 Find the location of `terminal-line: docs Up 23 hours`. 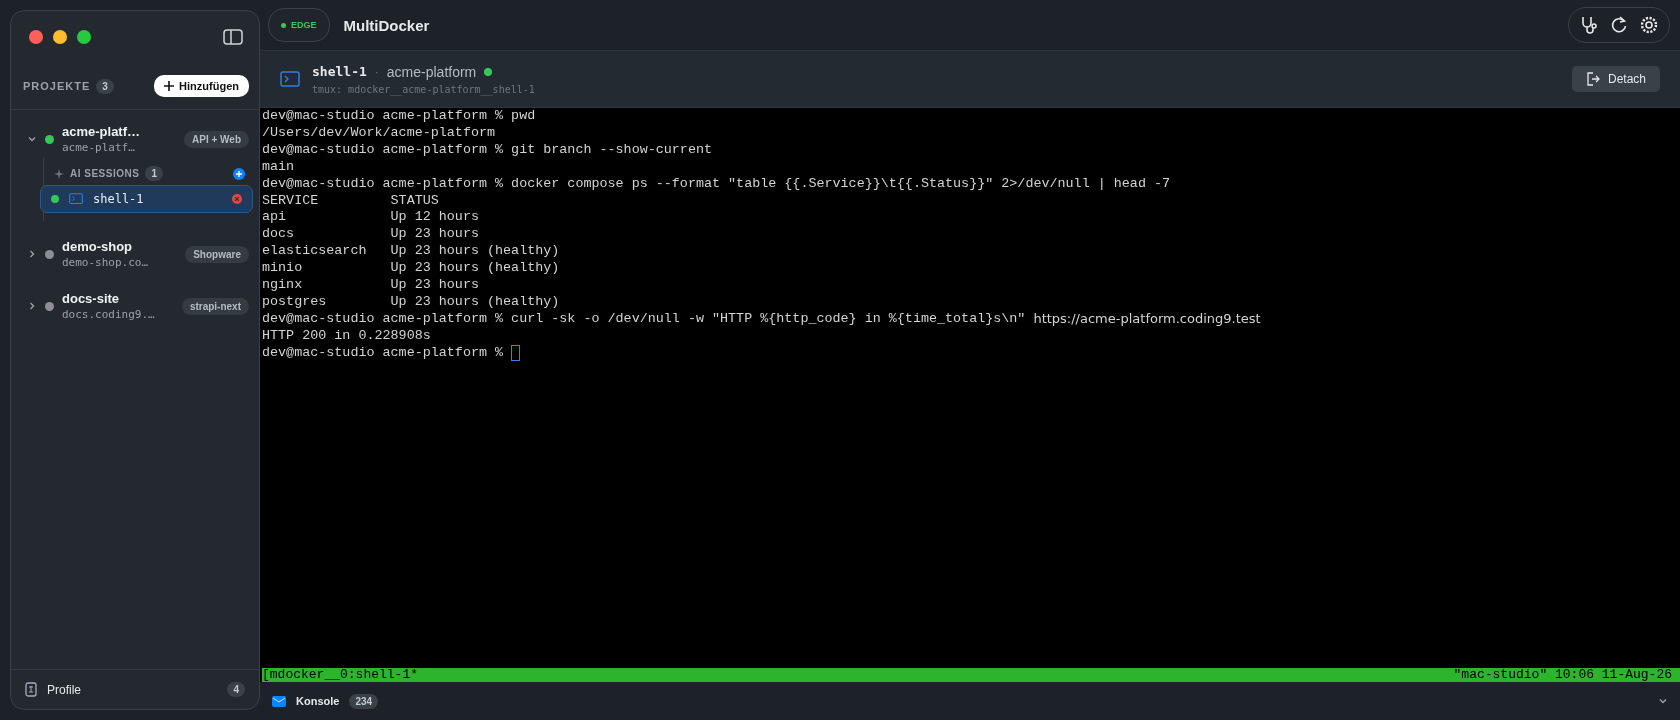

terminal-line: docs Up 23 hours is located at coordinates (370, 235).